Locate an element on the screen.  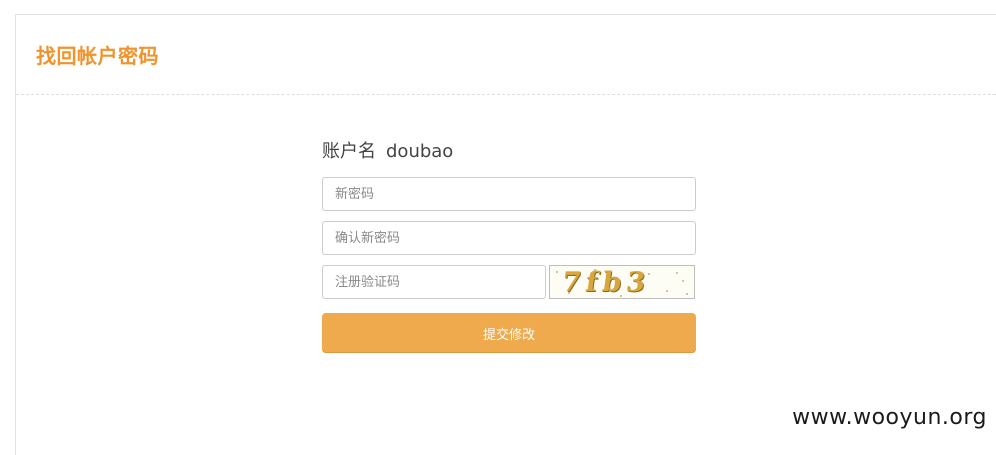
submit-button: 提交修改 is located at coordinates (509, 333).